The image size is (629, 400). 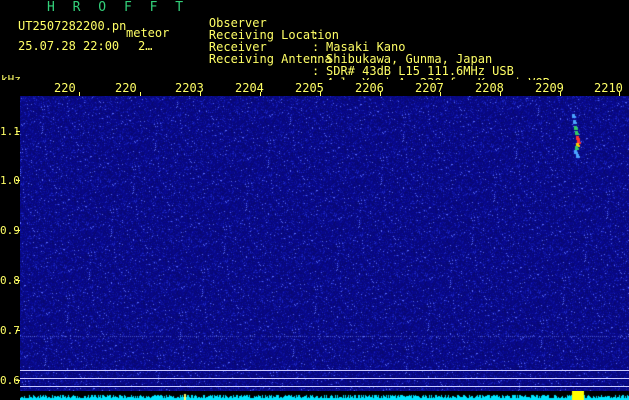 What do you see at coordinates (69, 46) in the screenshot?
I see `datetime-label: 25.07.28 22:00` at bounding box center [69, 46].